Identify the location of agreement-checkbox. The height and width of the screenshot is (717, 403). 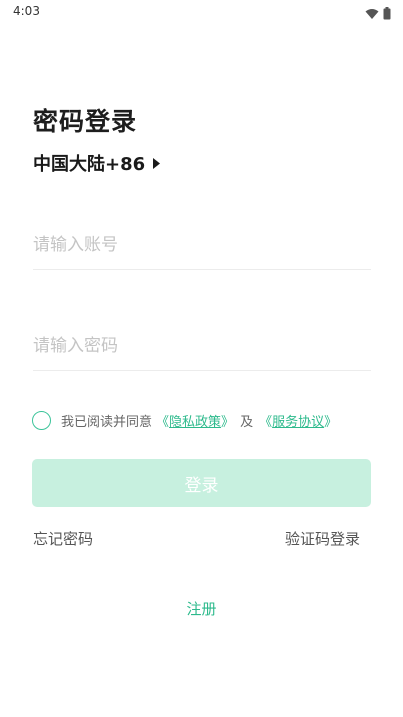
(41, 420).